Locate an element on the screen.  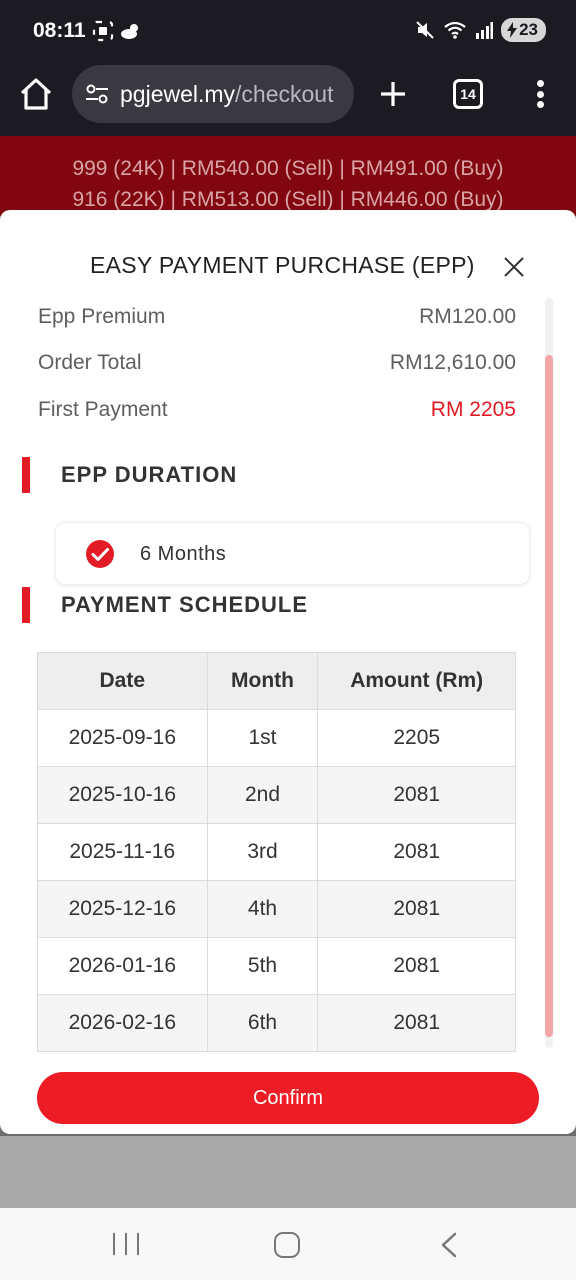
status-system-icons: 23 is located at coordinates (480, 30).